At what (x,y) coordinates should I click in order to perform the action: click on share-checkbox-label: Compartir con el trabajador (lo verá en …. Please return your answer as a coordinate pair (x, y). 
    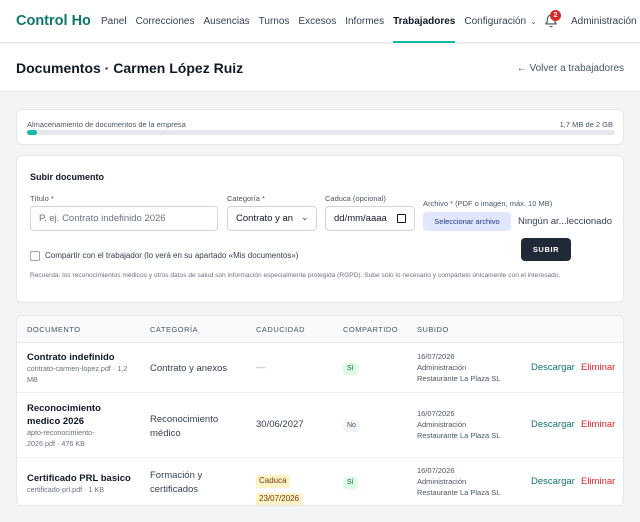
    Looking at the image, I should click on (171, 255).